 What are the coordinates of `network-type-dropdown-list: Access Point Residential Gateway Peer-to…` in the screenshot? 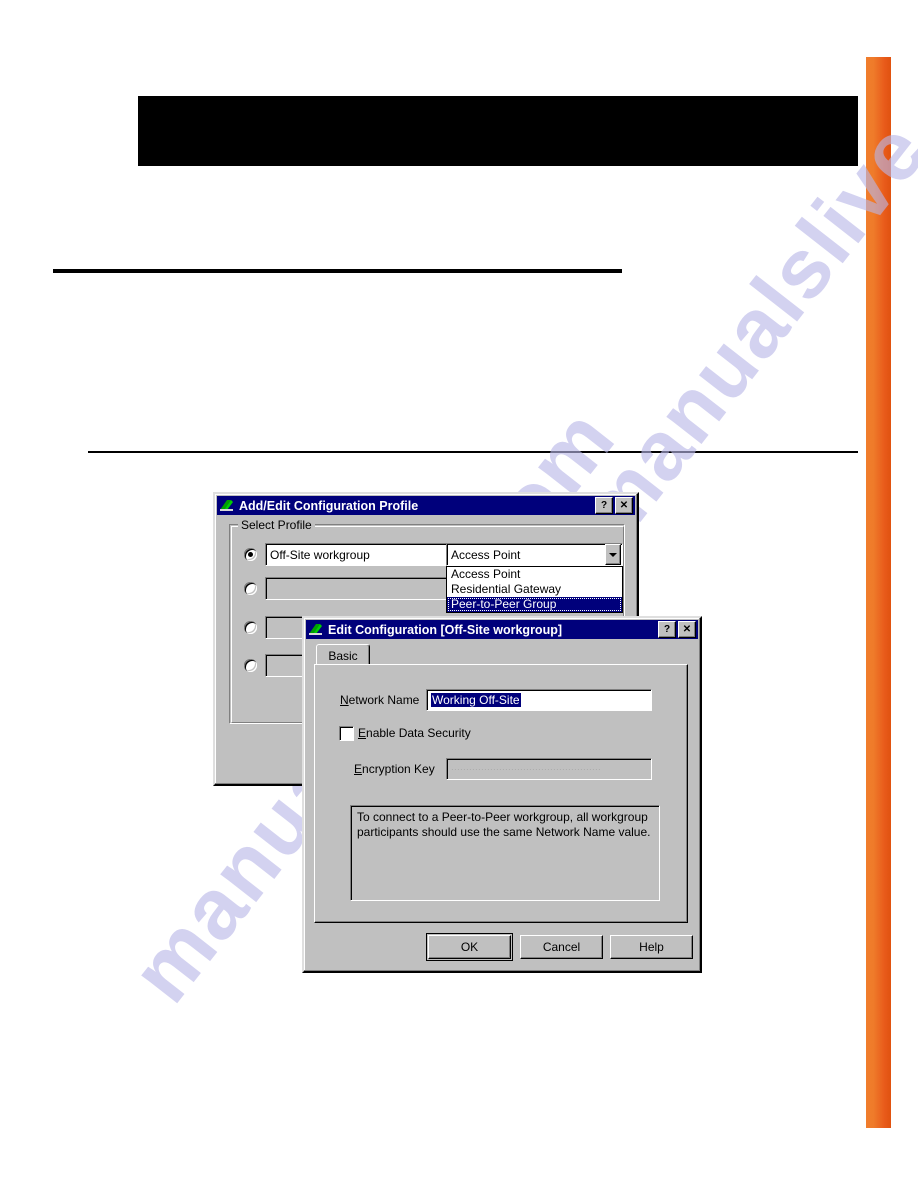 It's located at (534, 589).